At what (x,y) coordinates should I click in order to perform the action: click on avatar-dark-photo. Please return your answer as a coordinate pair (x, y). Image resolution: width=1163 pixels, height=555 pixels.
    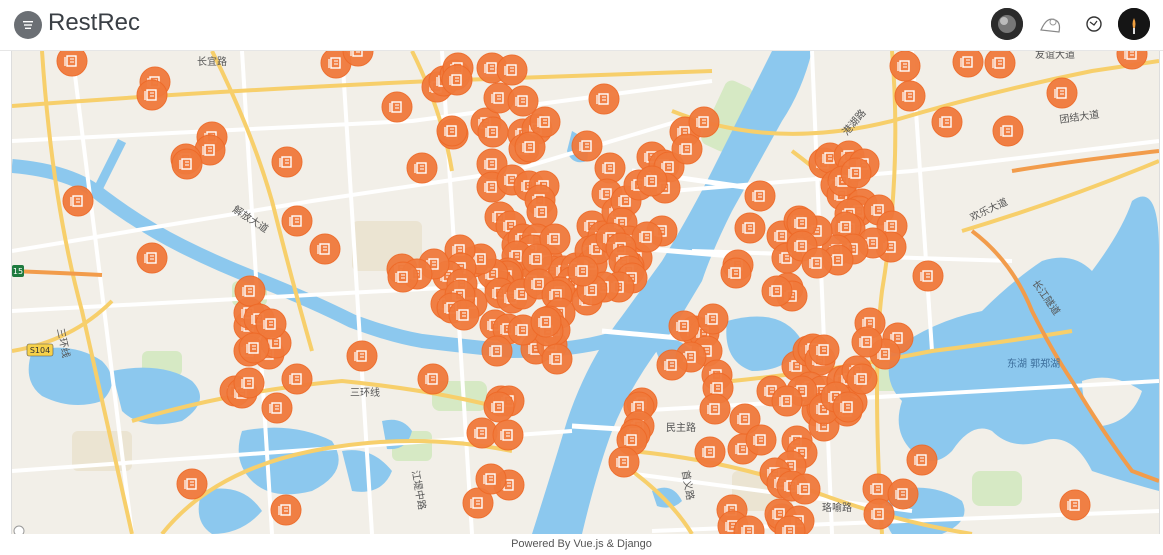
    Looking at the image, I should click on (1007, 24).